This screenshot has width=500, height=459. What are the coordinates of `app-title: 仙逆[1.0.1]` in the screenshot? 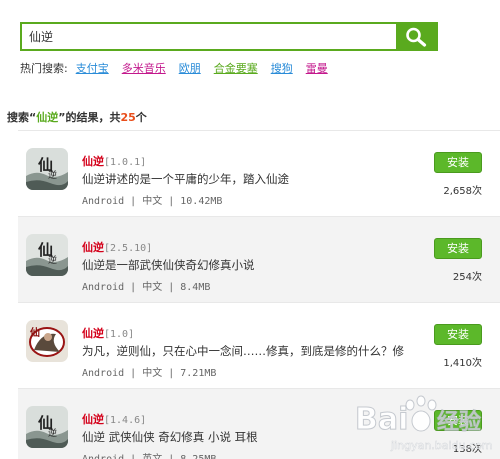 It's located at (114, 161).